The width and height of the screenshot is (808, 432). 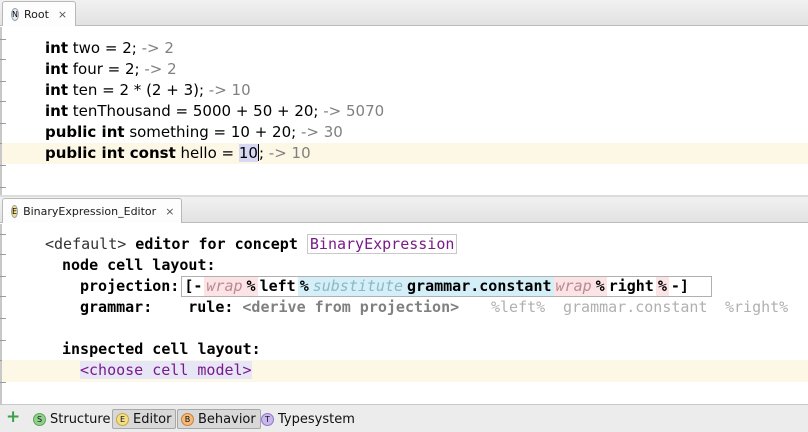 I want to click on tab-typesystem: T Typesystem, so click(x=308, y=419).